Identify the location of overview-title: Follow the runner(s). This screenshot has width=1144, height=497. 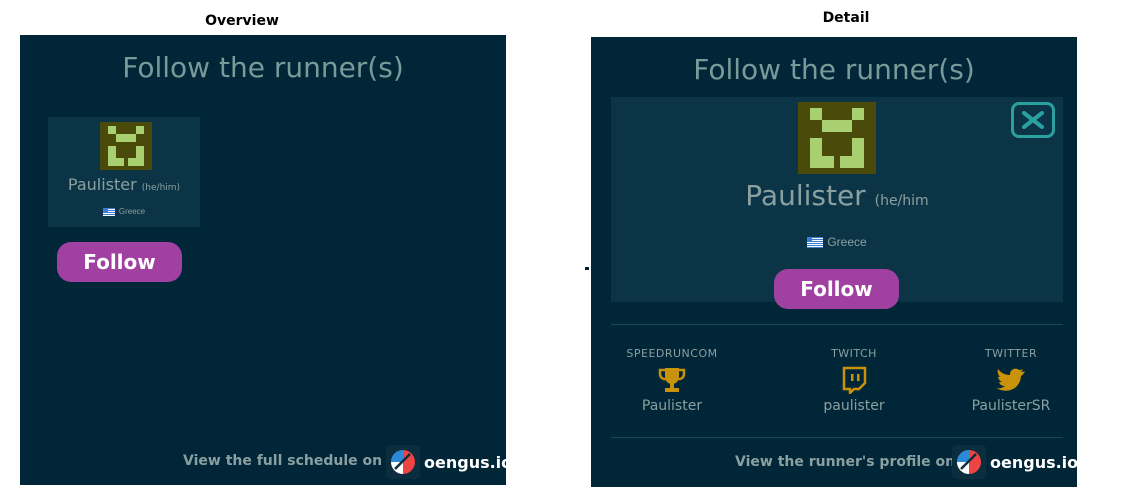
(263, 67).